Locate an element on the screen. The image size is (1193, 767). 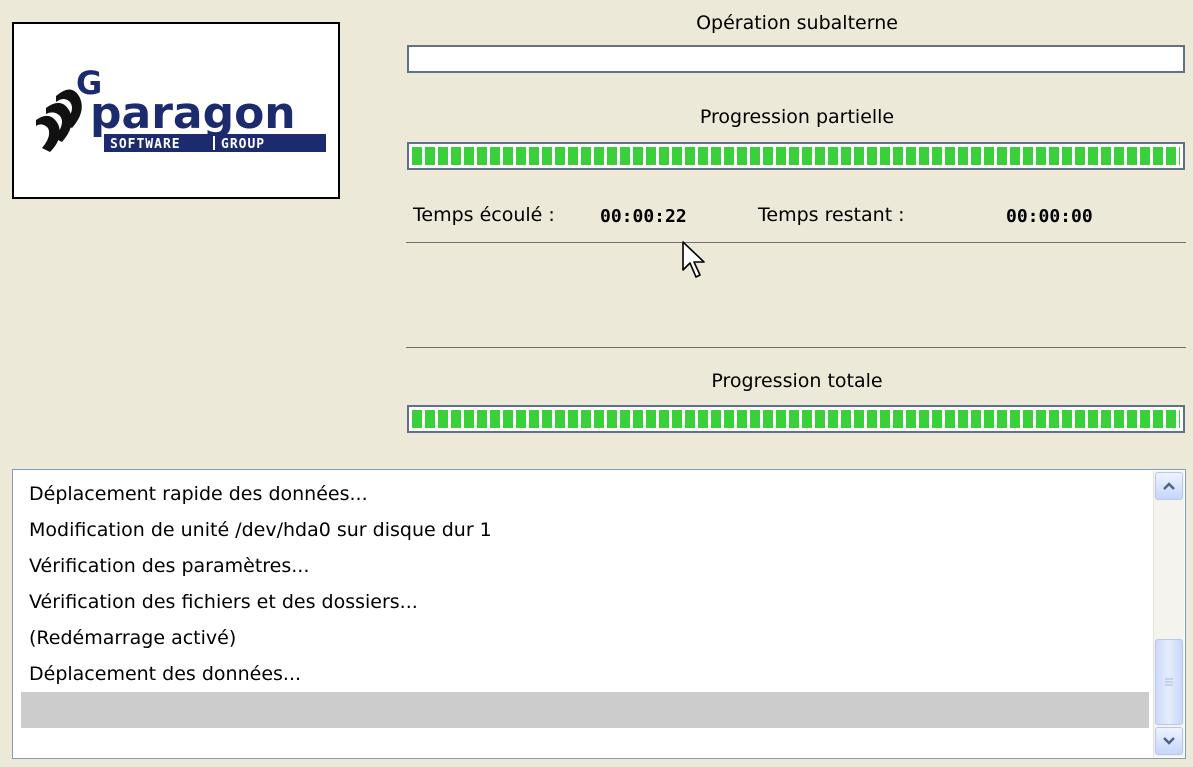
divider-top is located at coordinates (796, 242).